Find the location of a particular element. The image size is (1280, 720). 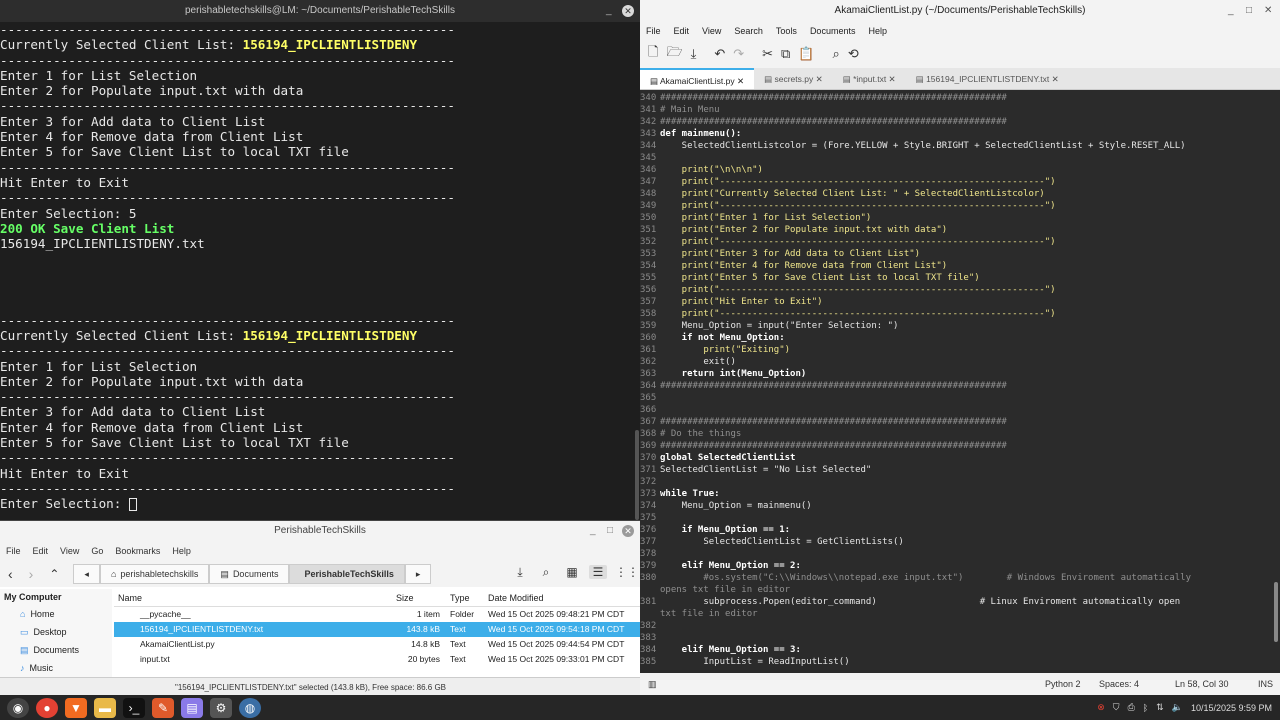

sidebar-item: ▭ Desktop is located at coordinates (56, 632).